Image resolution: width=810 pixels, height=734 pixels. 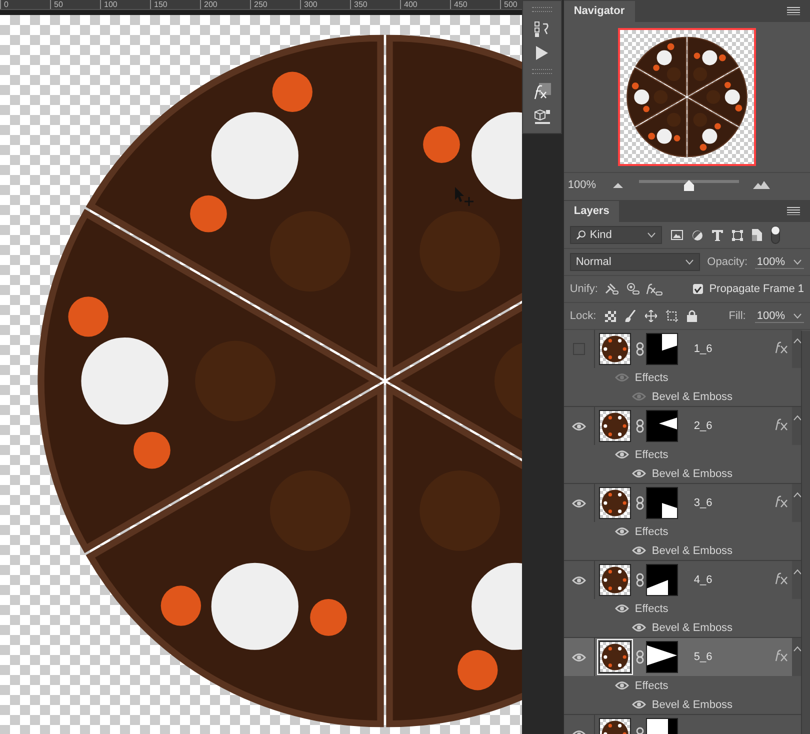 What do you see at coordinates (651, 316) in the screenshot?
I see `move-icon` at bounding box center [651, 316].